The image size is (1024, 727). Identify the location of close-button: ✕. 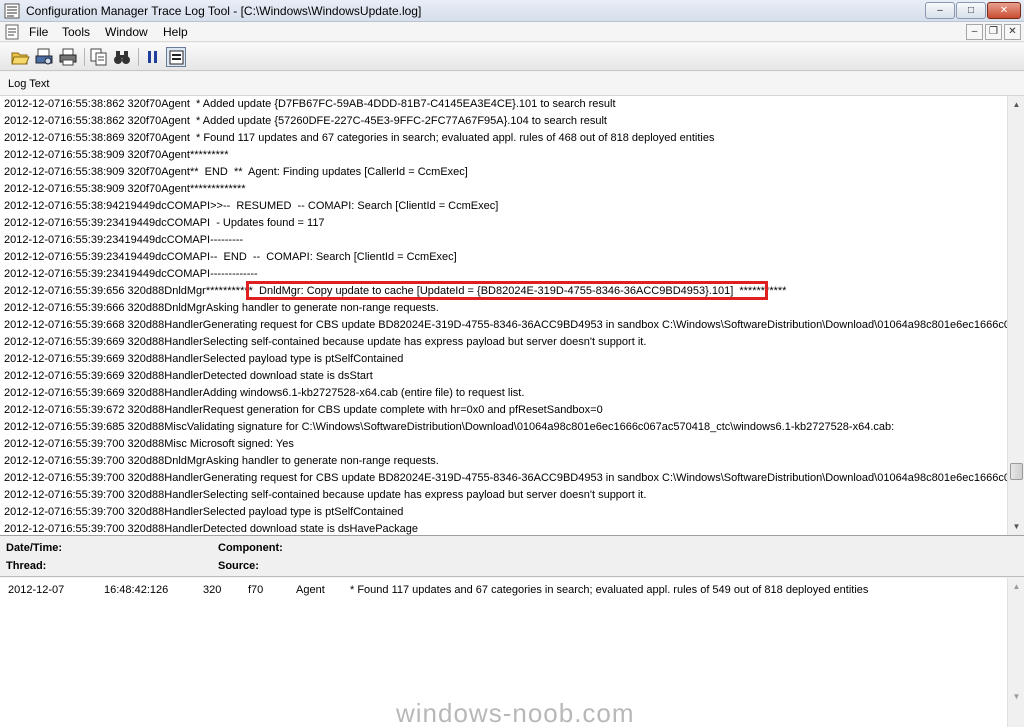
(1004, 10).